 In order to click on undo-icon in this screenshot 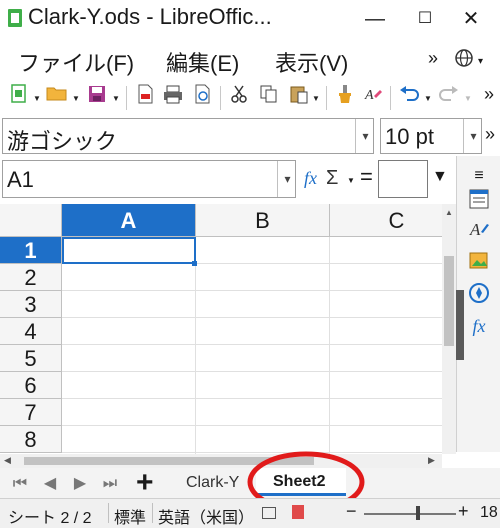, I will do `click(409, 96)`.